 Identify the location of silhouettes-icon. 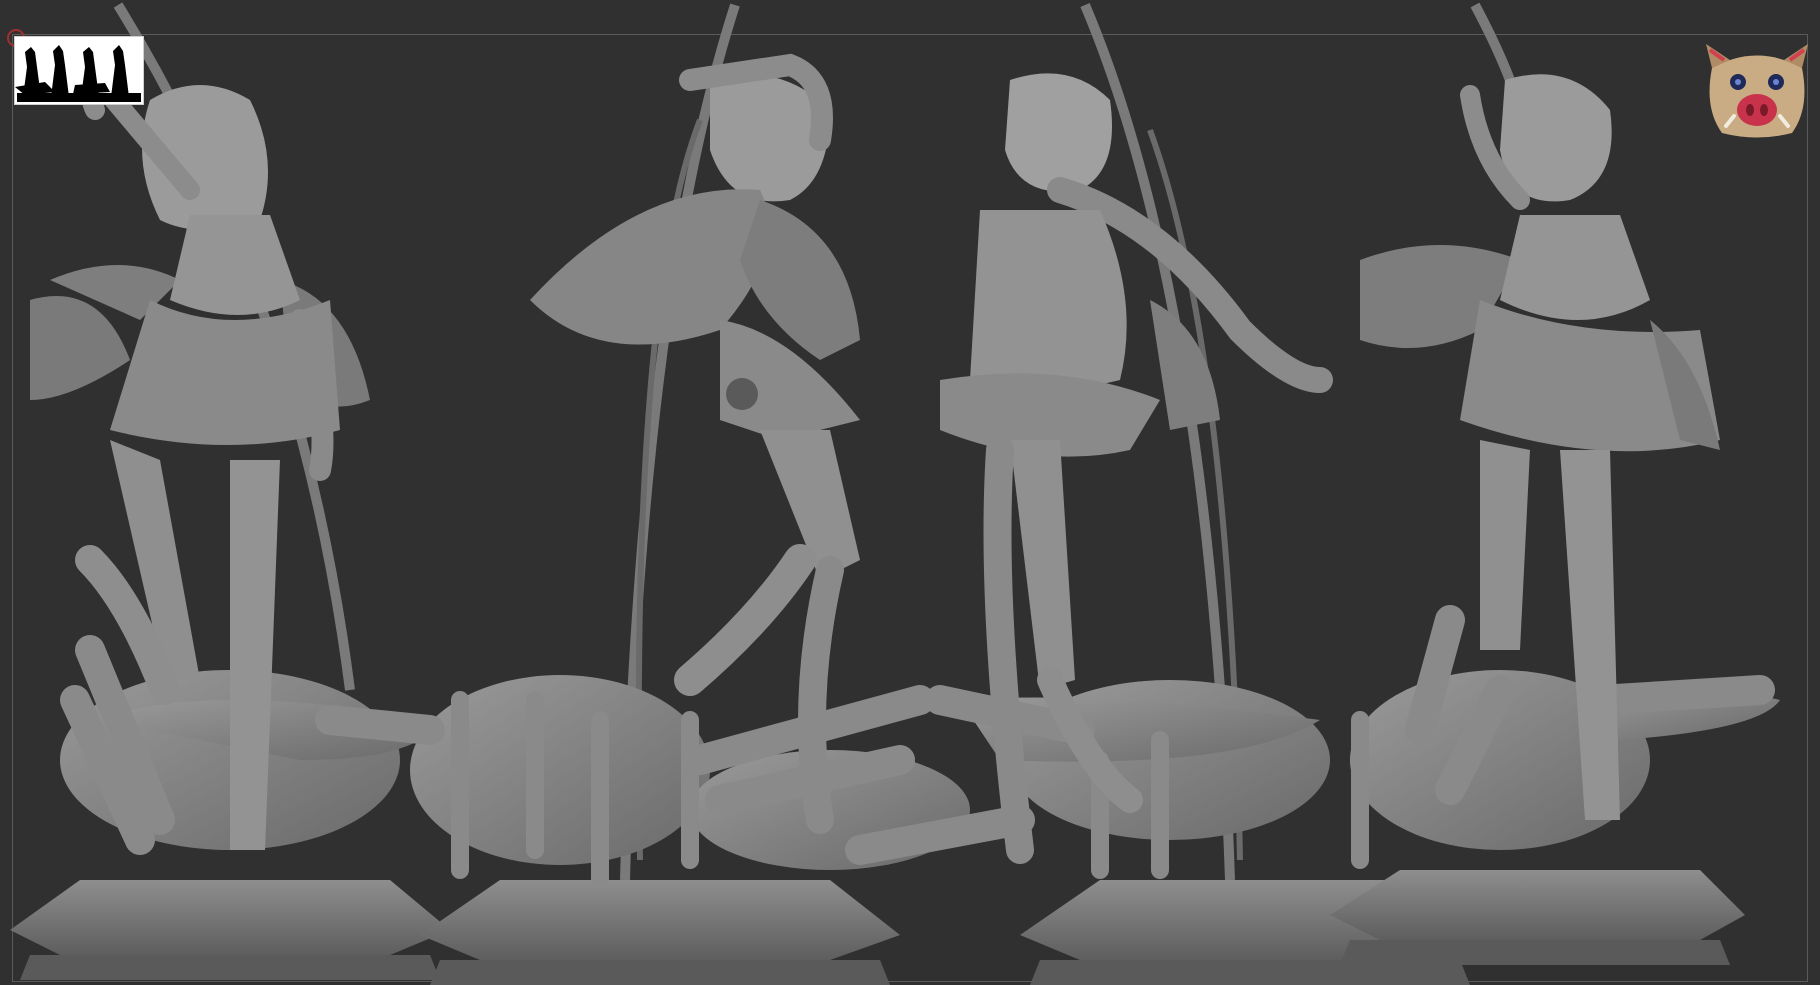
(78, 73).